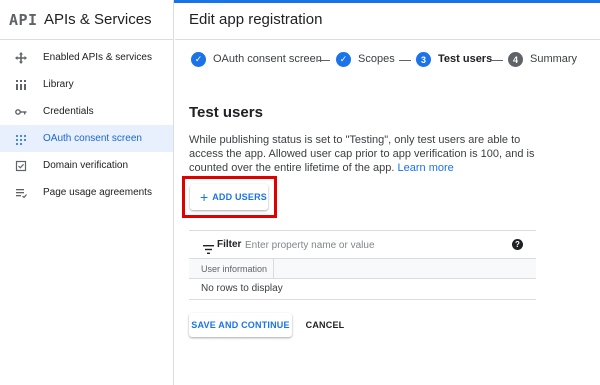  What do you see at coordinates (21, 85) in the screenshot?
I see `library-icon` at bounding box center [21, 85].